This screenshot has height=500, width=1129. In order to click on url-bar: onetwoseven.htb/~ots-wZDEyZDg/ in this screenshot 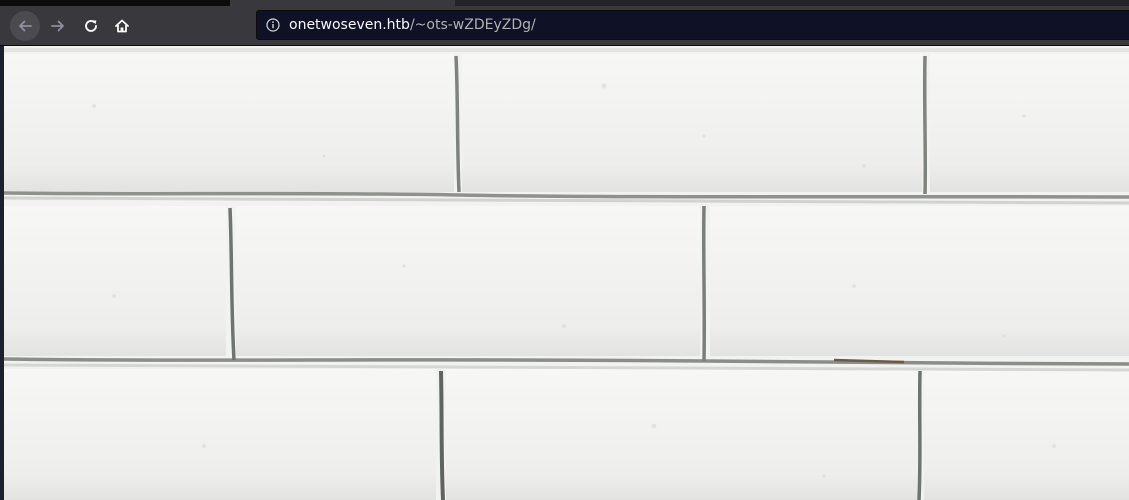, I will do `click(692, 25)`.